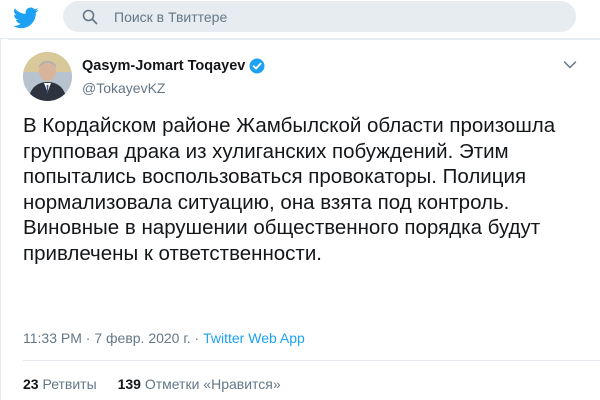 This screenshot has height=400, width=600. I want to click on tweet-date: 7 февр. 2020 г., so click(142, 338).